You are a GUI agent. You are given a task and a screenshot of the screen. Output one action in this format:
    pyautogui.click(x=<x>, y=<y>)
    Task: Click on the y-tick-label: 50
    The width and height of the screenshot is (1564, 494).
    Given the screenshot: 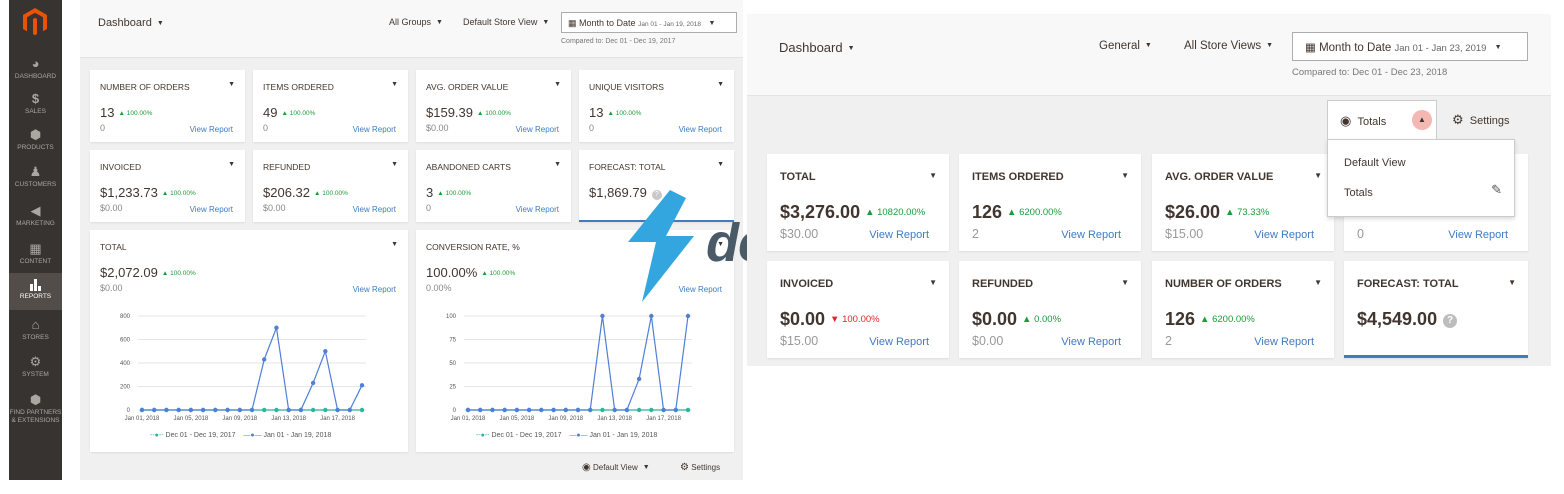 What is the action you would take?
    pyautogui.click(x=452, y=364)
    